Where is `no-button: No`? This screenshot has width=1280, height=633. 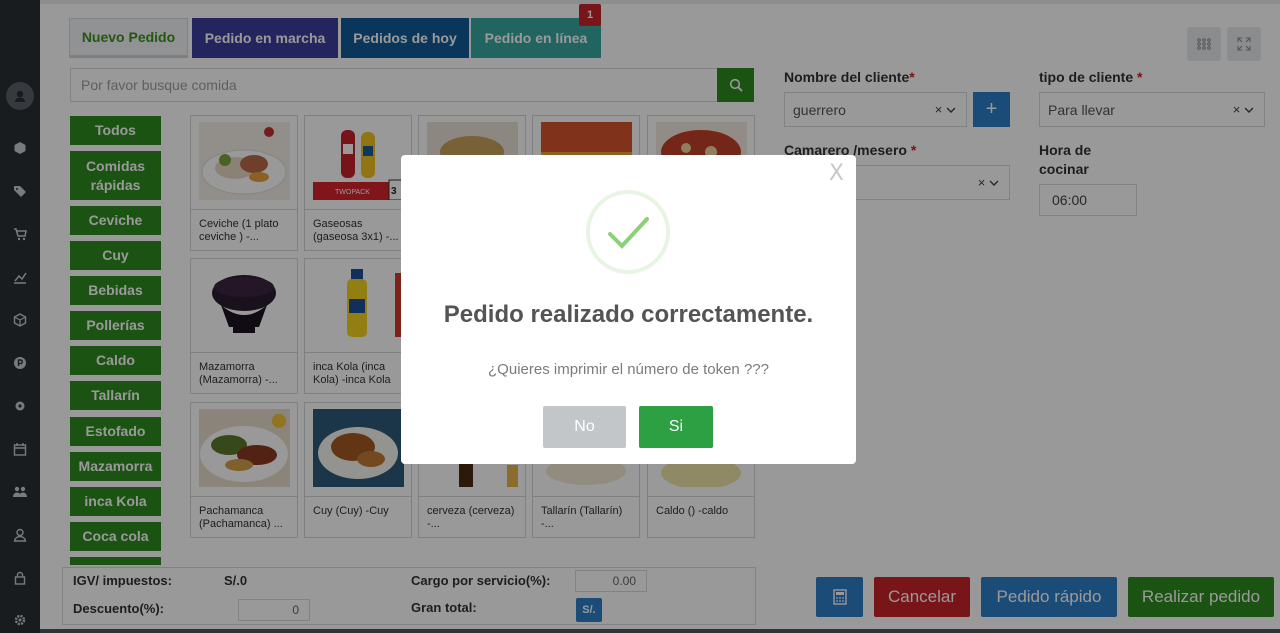 no-button: No is located at coordinates (584, 427).